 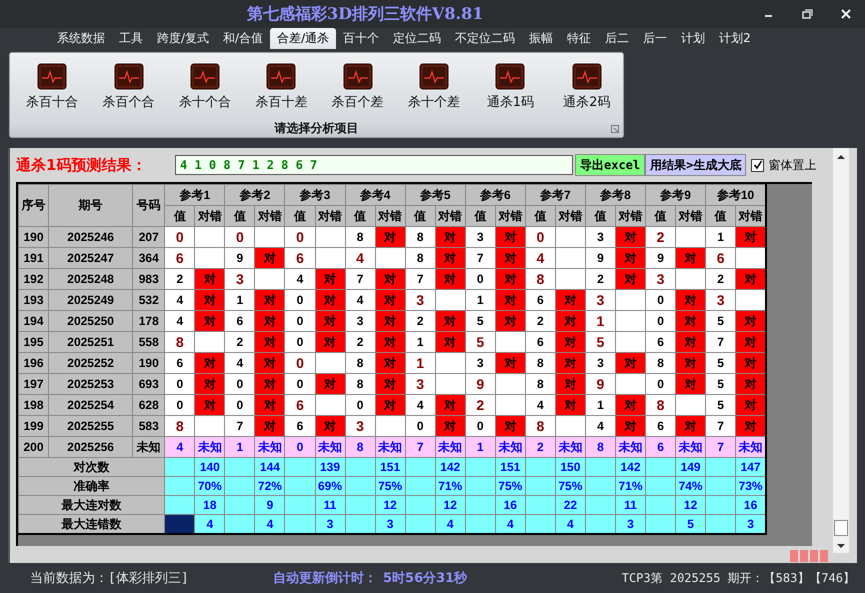 I want to click on analysis-item-button: 杀十个差, so click(x=434, y=91).